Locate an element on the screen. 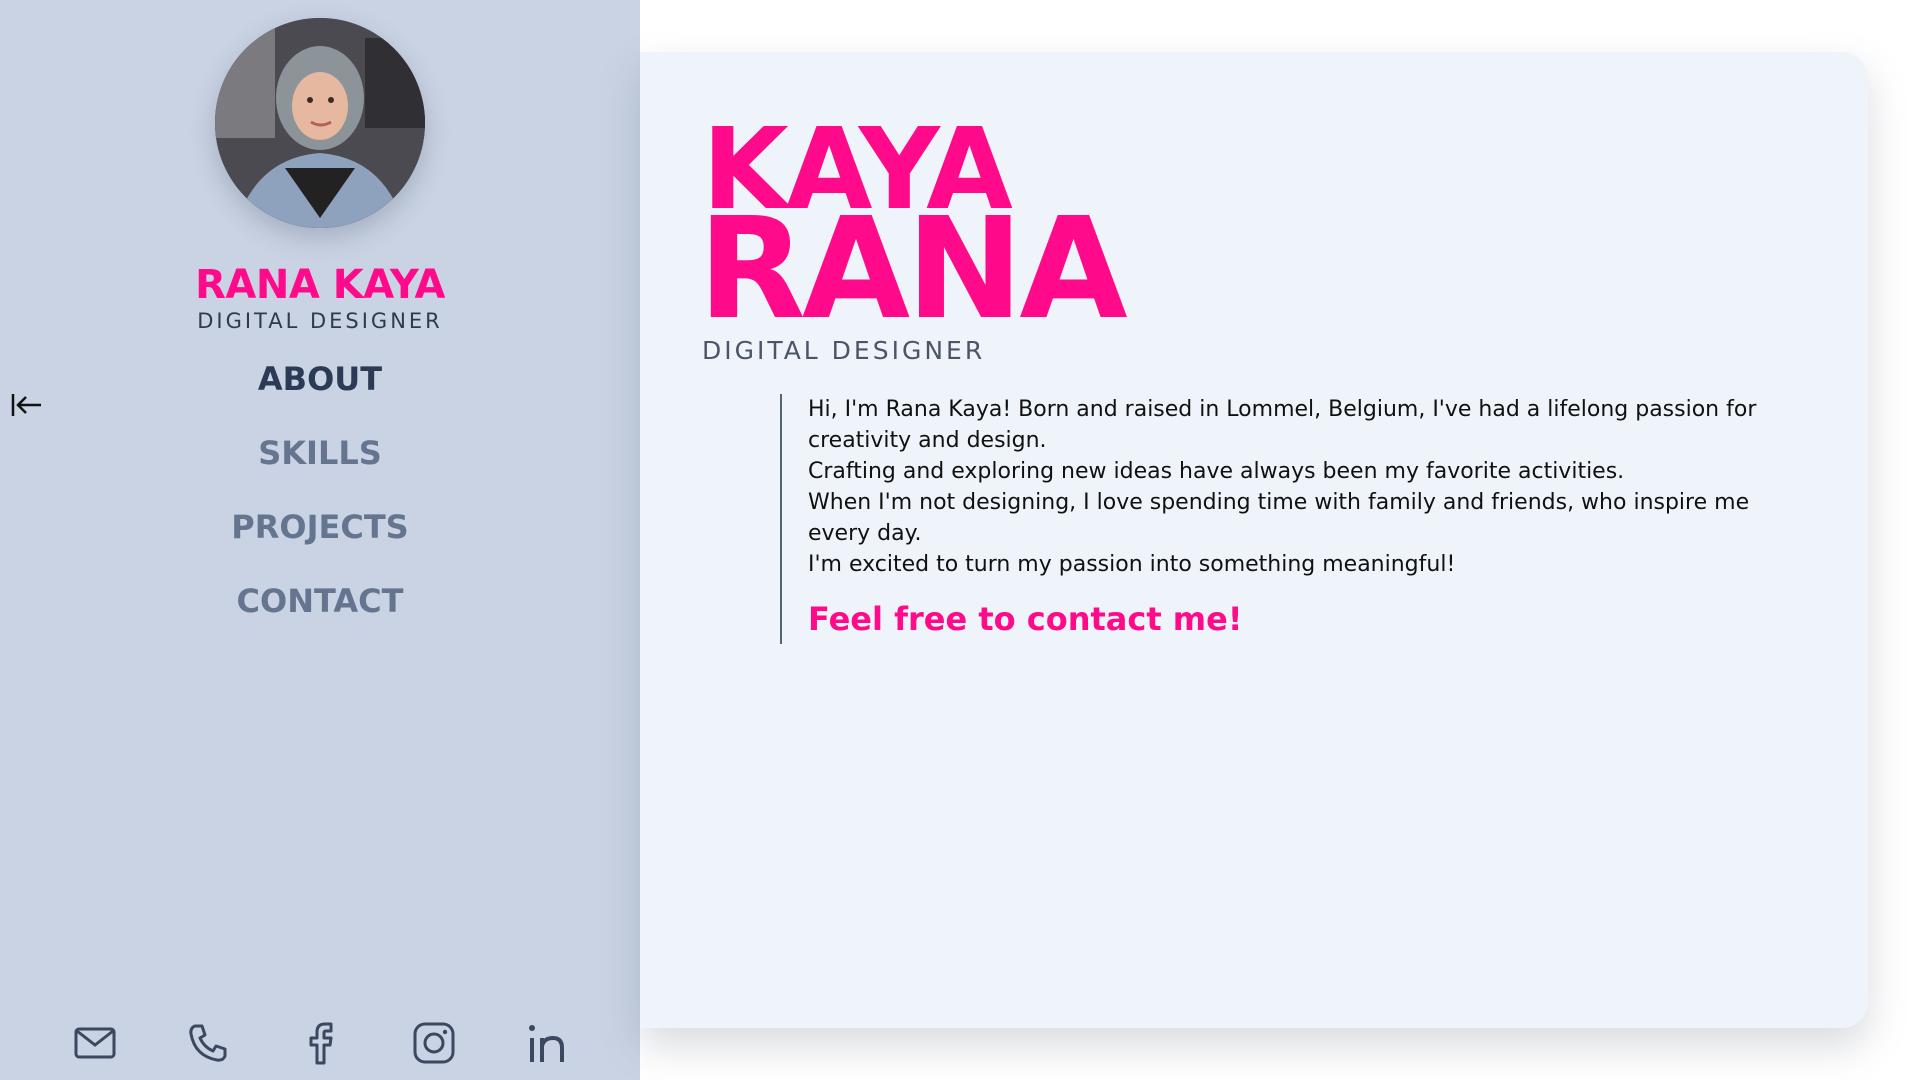 This screenshot has width=1920, height=1080. social-links is located at coordinates (320, 1043).